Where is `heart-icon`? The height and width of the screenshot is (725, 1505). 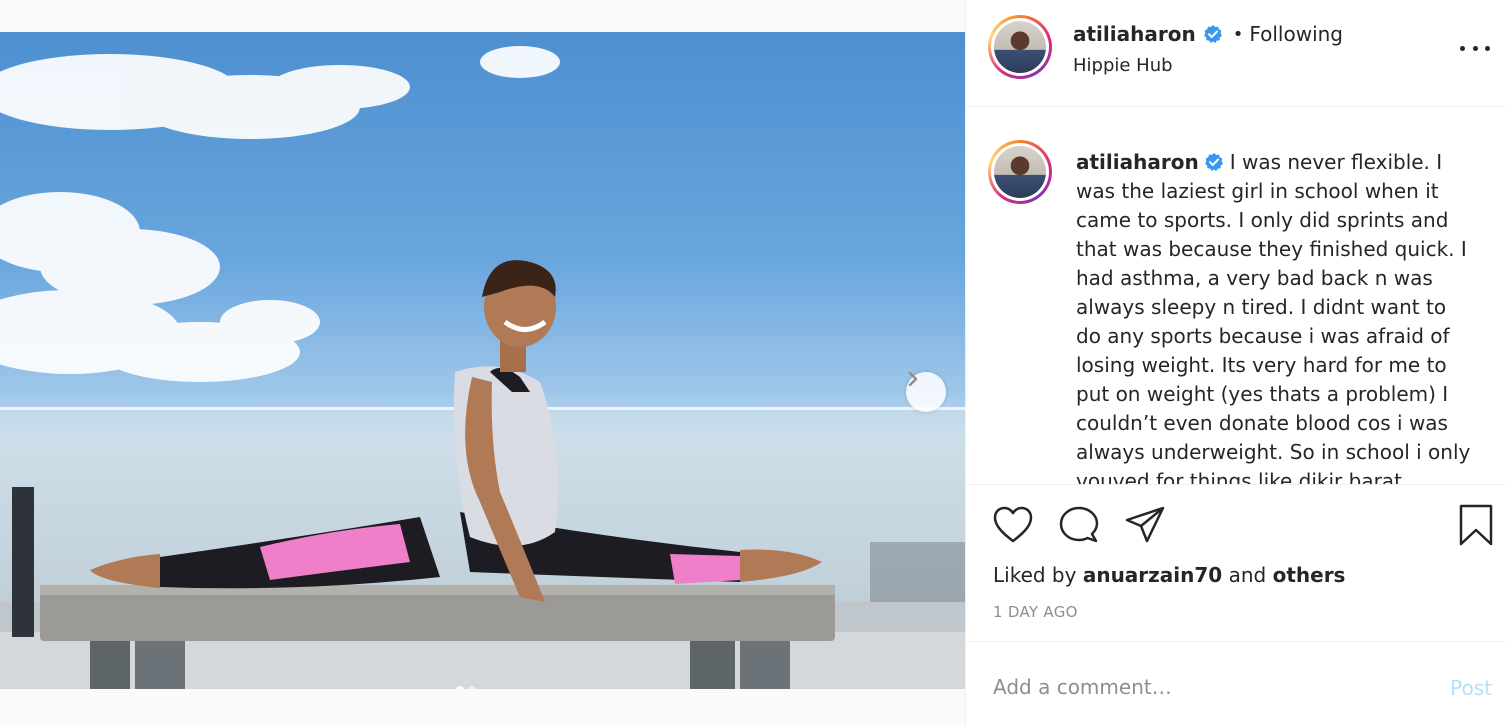 heart-icon is located at coordinates (1013, 524).